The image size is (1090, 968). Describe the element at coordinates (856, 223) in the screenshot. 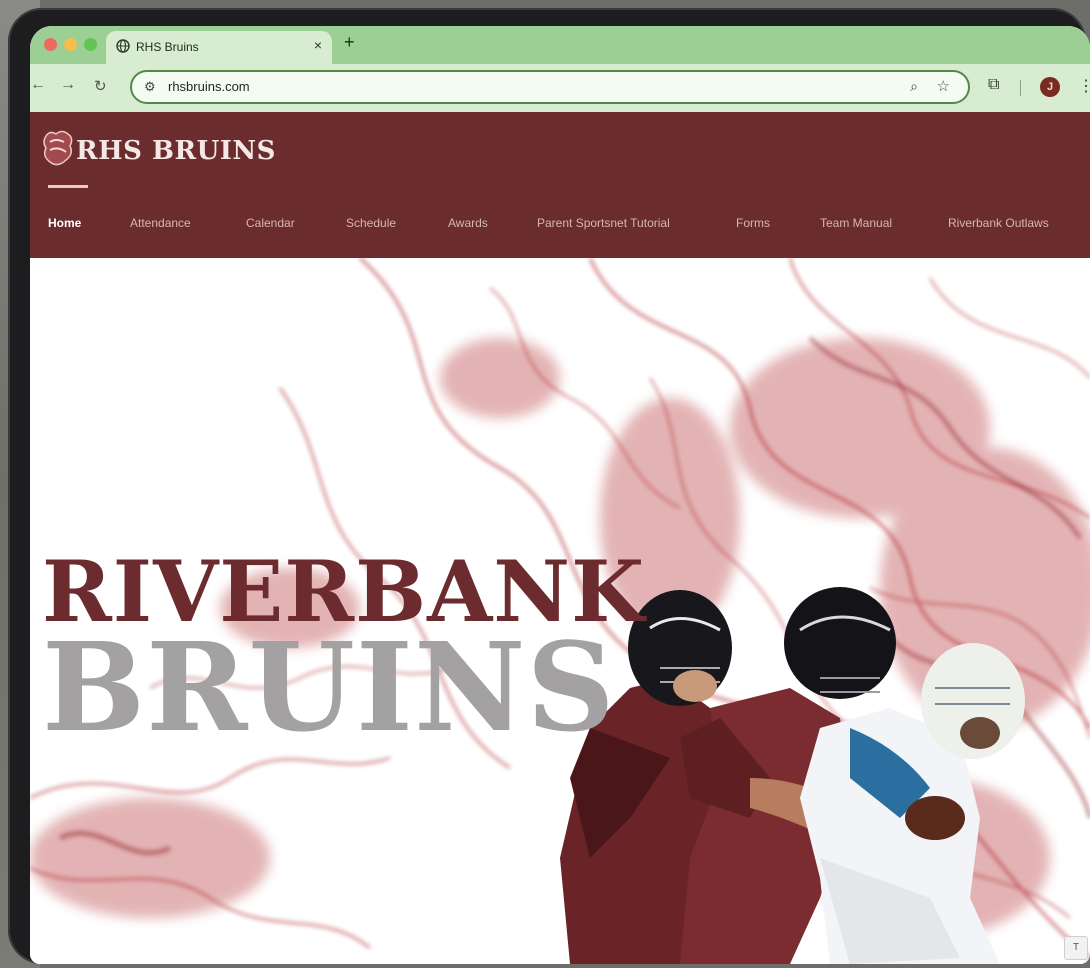

I see `nav-team-manual: Team Manual` at that location.